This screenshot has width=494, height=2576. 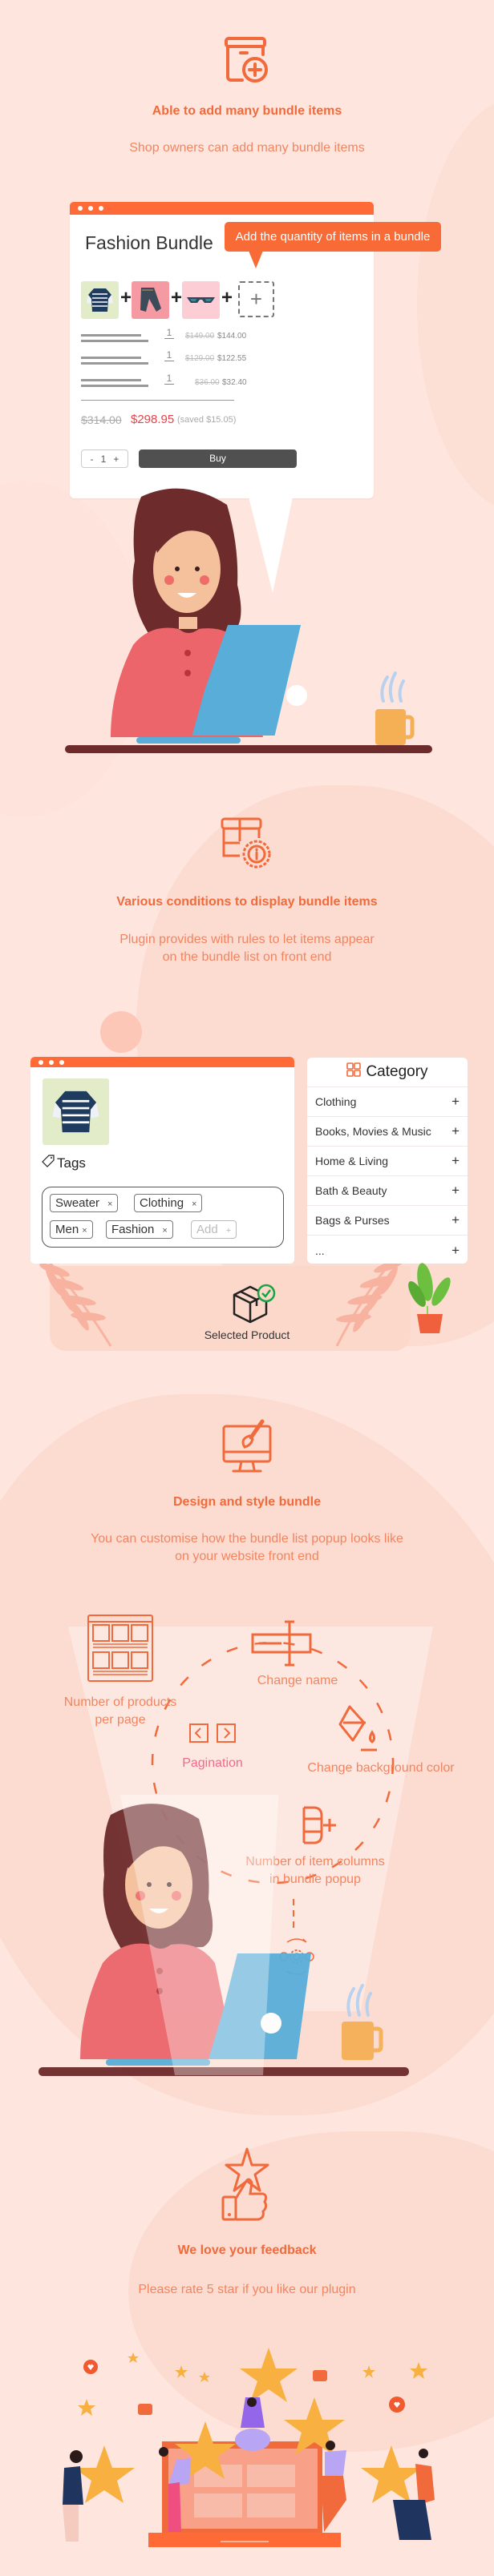 I want to click on label-line: per page, so click(x=121, y=1720).